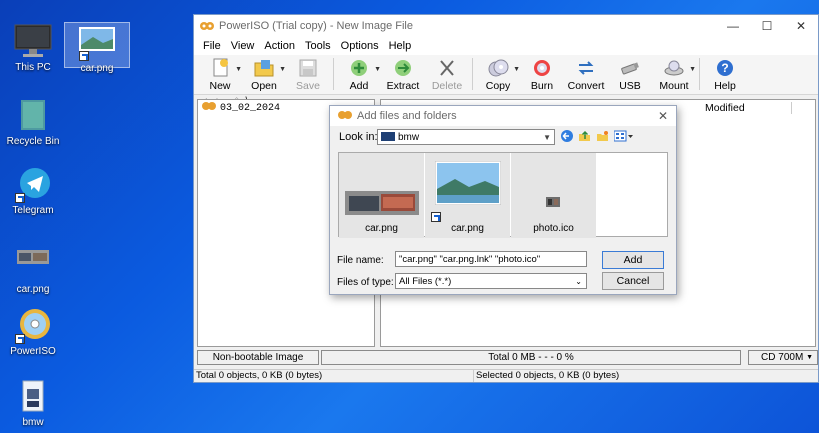 The width and height of the screenshot is (819, 433). Describe the element at coordinates (403, 68) in the screenshot. I see `extract-icon` at that location.